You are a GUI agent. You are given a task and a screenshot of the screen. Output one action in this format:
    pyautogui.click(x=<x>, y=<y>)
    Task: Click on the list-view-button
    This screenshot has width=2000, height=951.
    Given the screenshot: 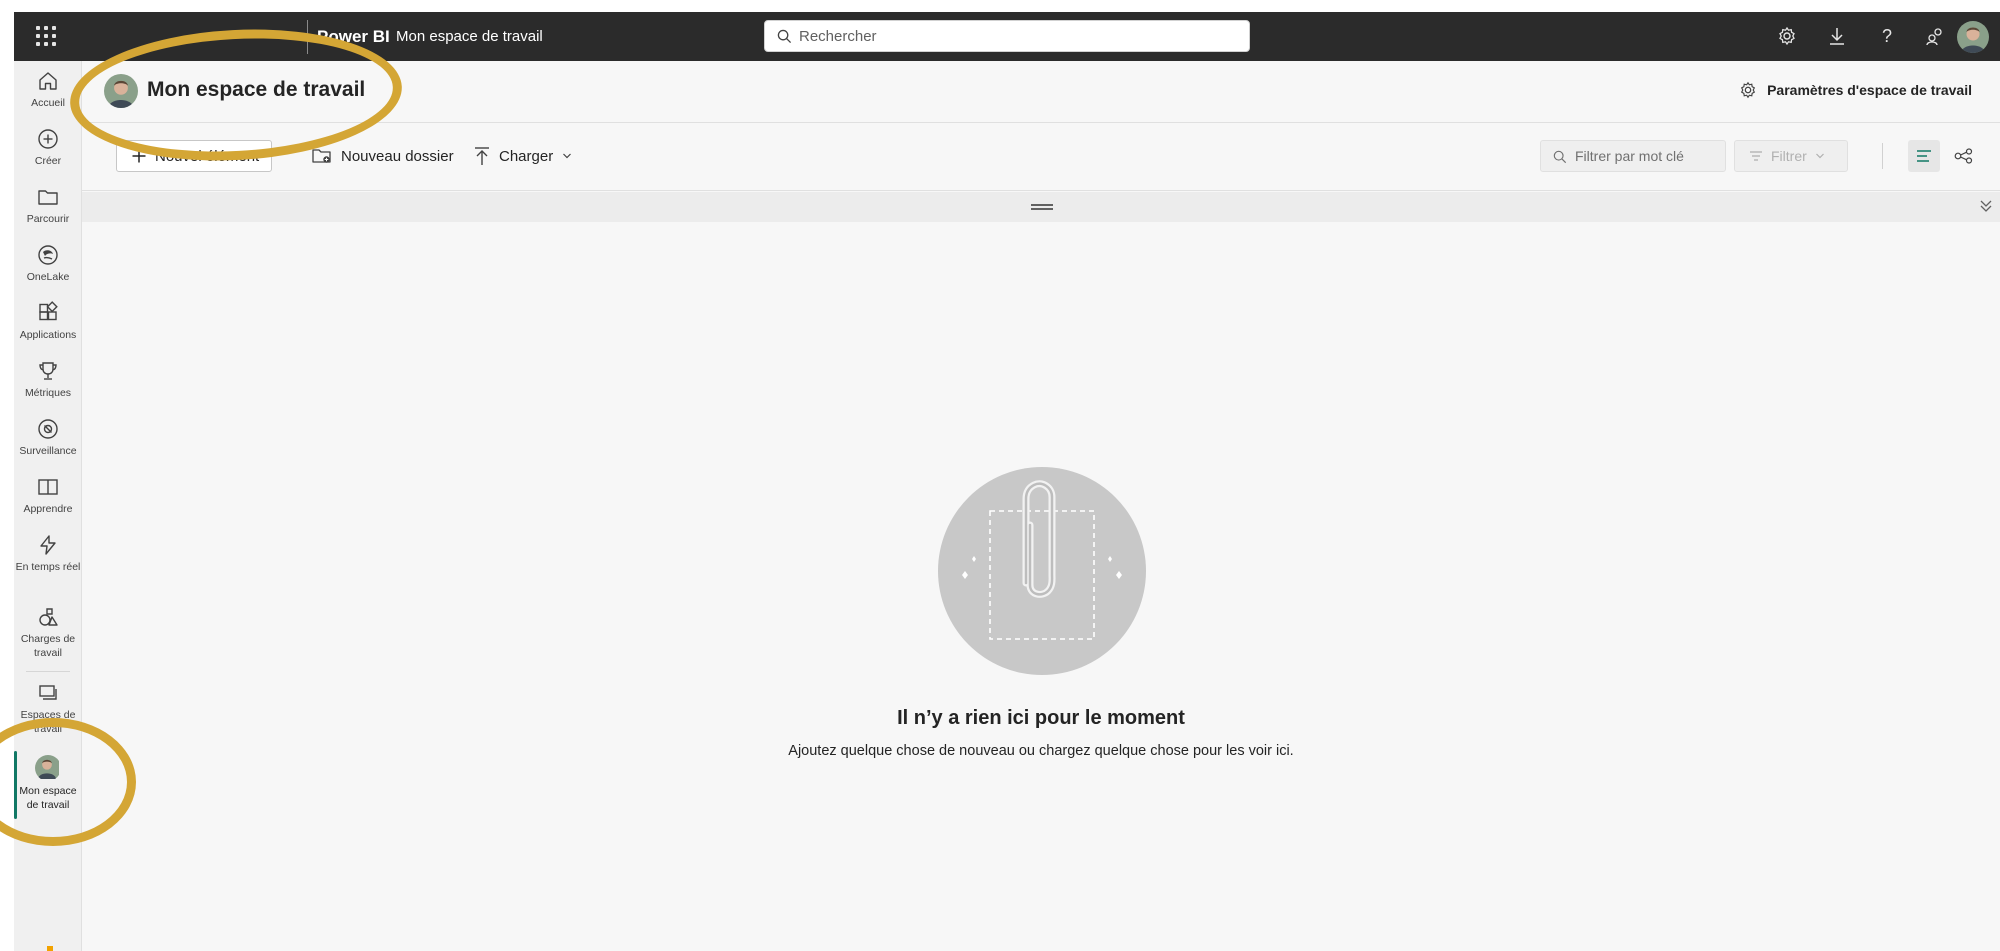 What is the action you would take?
    pyautogui.click(x=1924, y=156)
    